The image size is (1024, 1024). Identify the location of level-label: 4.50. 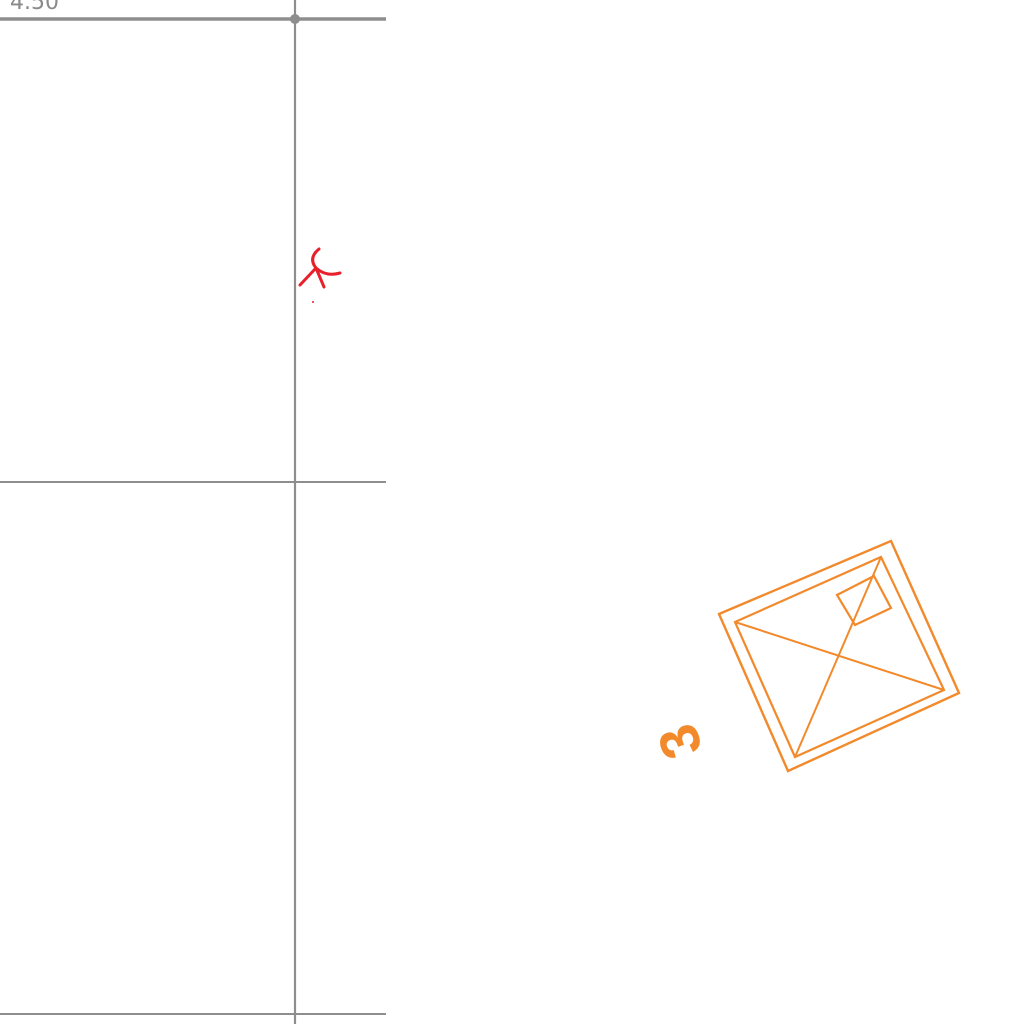
(34, 7).